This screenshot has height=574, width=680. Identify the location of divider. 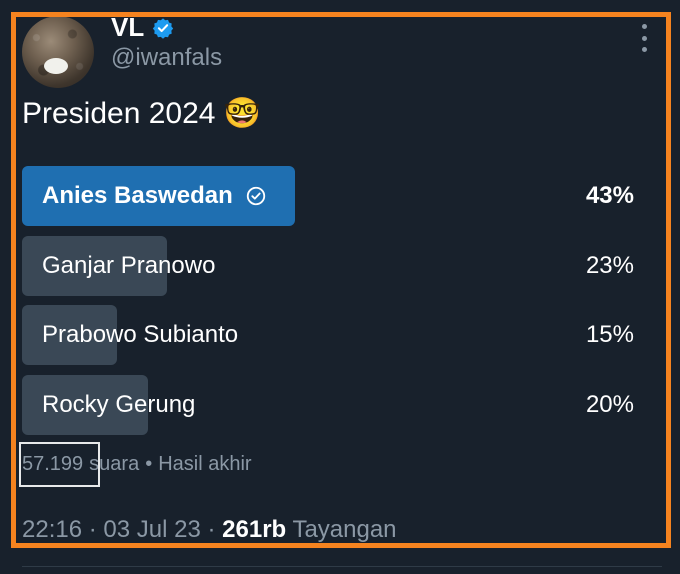
(342, 566).